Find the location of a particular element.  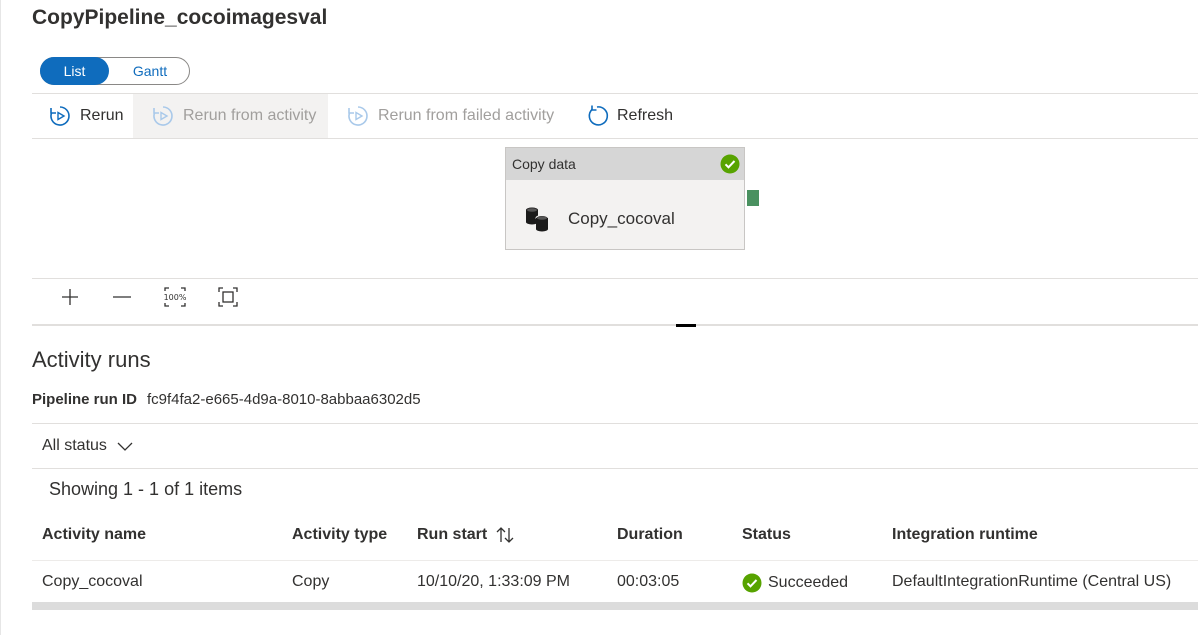

activity-node-body: Copy_cocoval is located at coordinates (598, 219).